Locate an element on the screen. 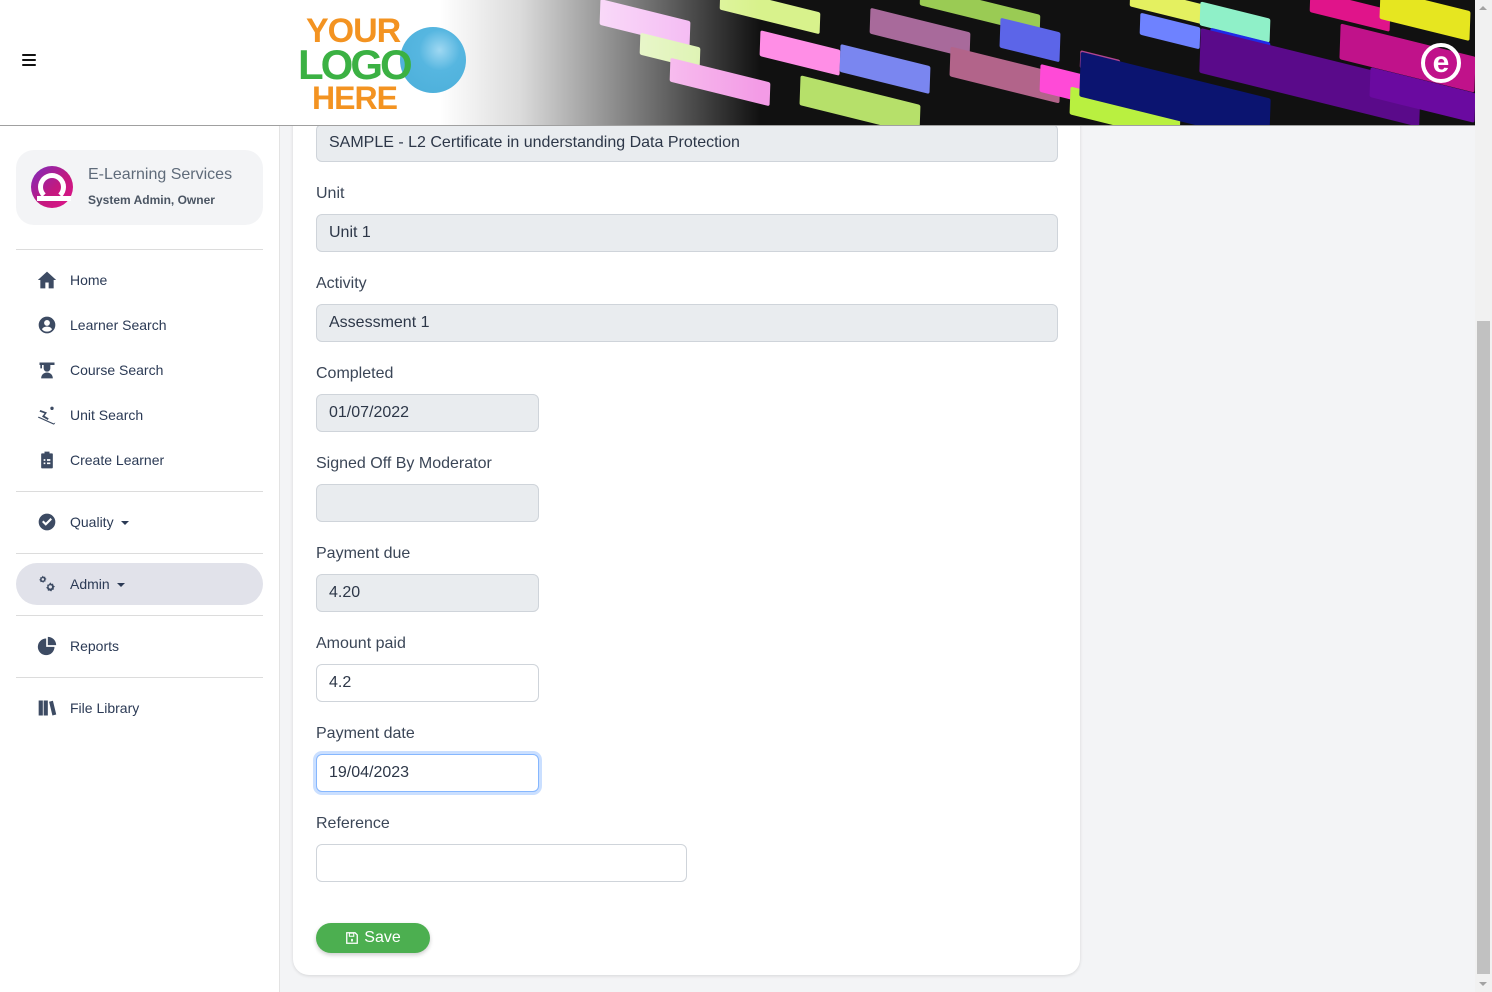  reference-label: Reference is located at coordinates (353, 823).